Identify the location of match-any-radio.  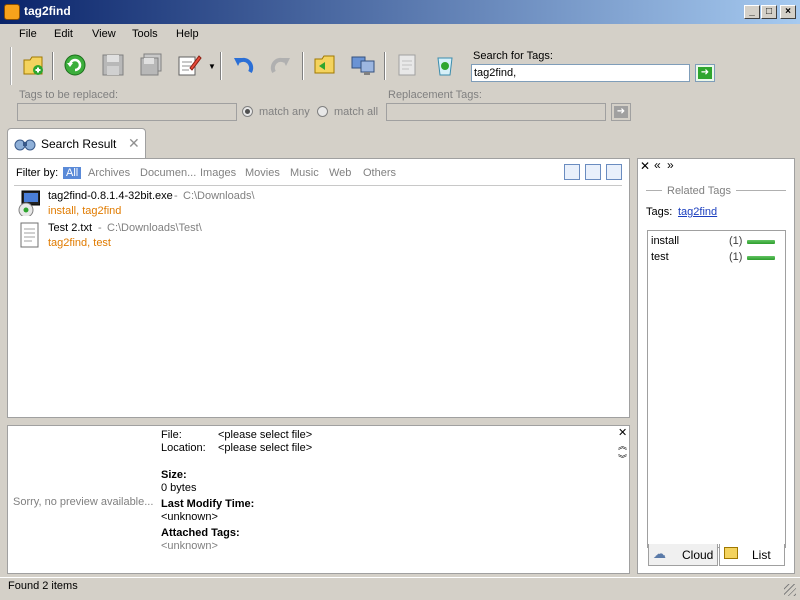
(247, 111).